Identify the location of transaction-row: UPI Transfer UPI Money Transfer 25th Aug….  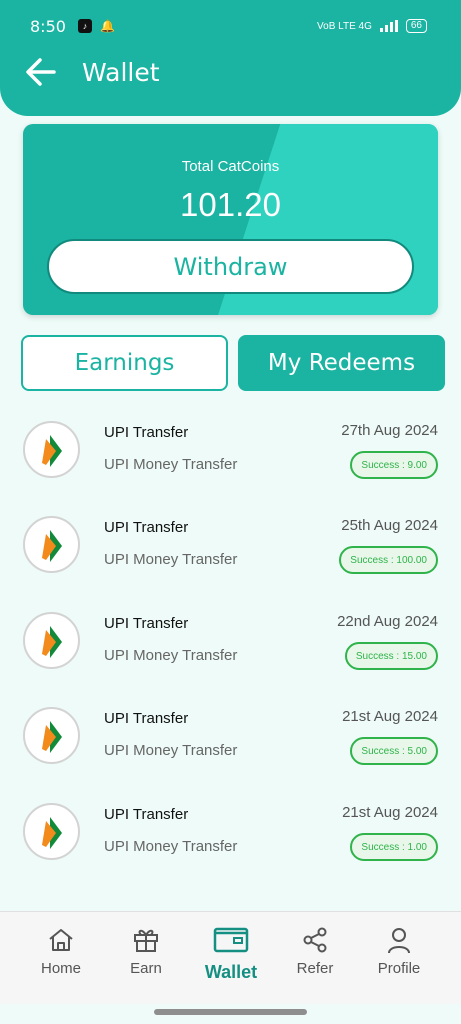
(230, 559).